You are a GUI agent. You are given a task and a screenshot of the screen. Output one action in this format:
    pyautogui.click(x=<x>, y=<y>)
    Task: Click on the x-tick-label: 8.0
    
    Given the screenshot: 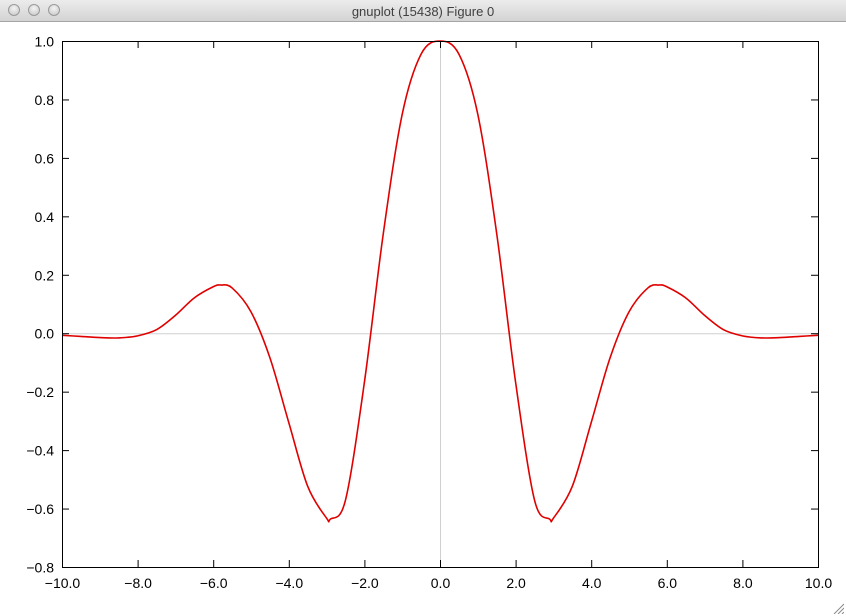 What is the action you would take?
    pyautogui.click(x=743, y=583)
    